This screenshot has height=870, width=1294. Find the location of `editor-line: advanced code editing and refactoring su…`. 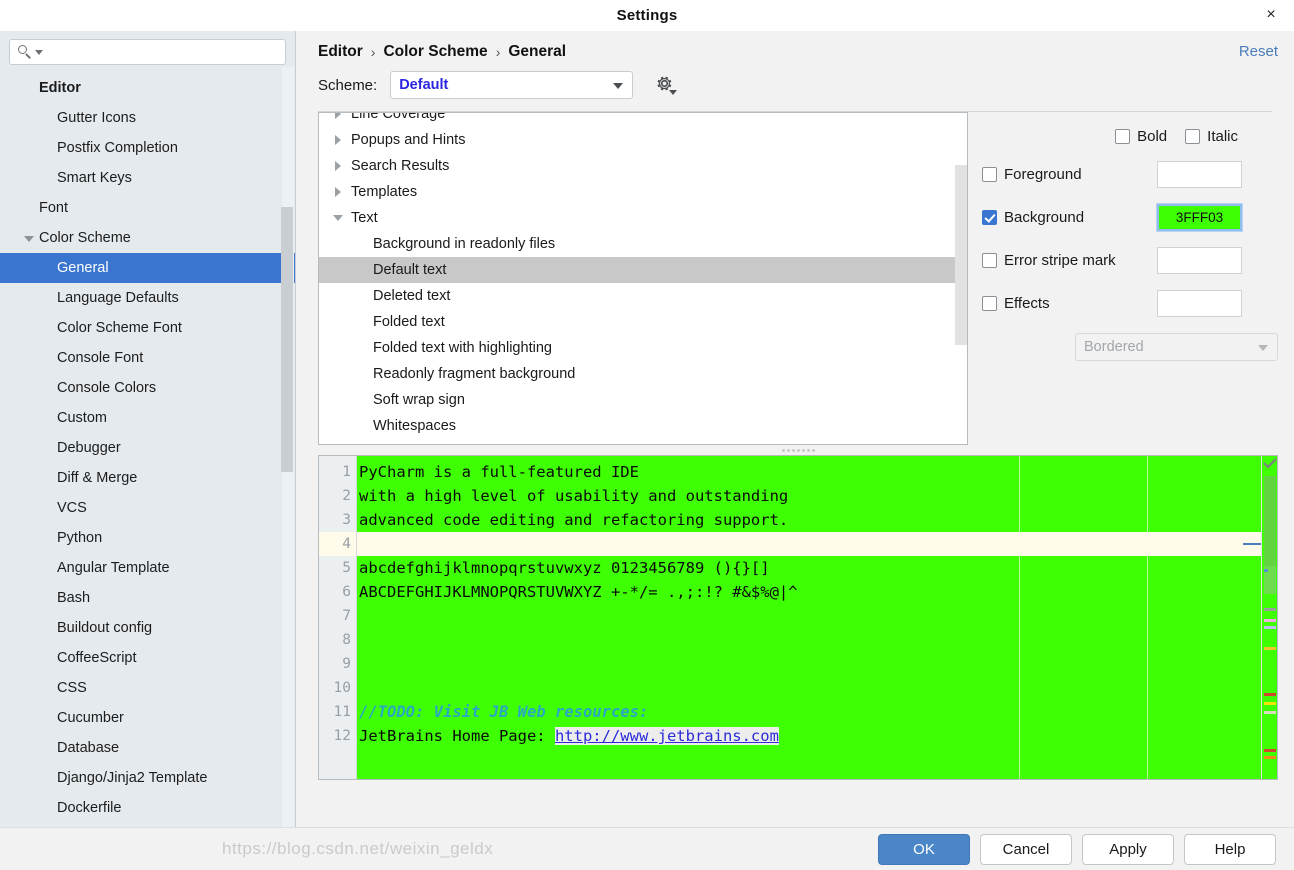

editor-line: advanced code editing and refactoring su… is located at coordinates (809, 520).